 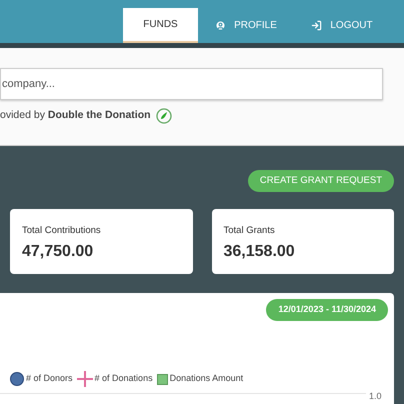 What do you see at coordinates (327, 310) in the screenshot?
I see `date-range-button: 12/01/2023 - 11/30/2024` at bounding box center [327, 310].